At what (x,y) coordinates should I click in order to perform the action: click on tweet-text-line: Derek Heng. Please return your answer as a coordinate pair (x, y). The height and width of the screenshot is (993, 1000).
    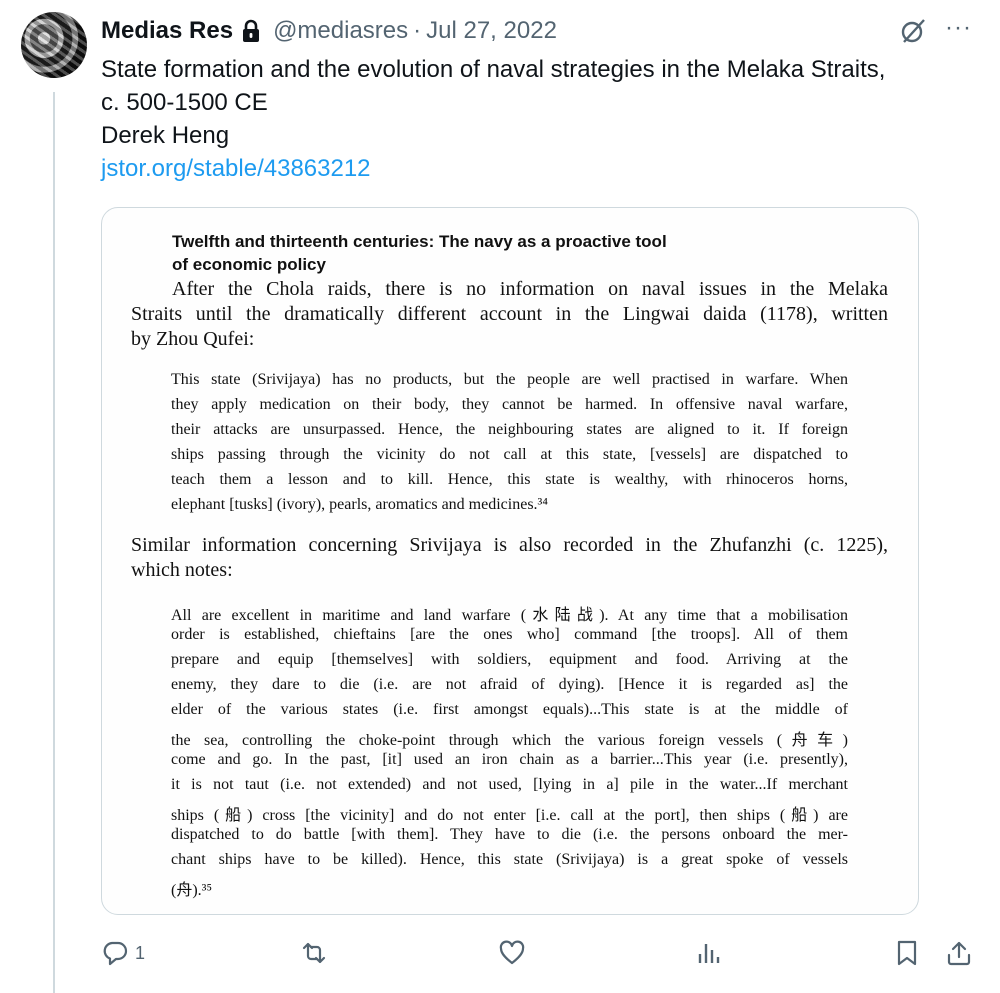
    Looking at the image, I should click on (165, 135).